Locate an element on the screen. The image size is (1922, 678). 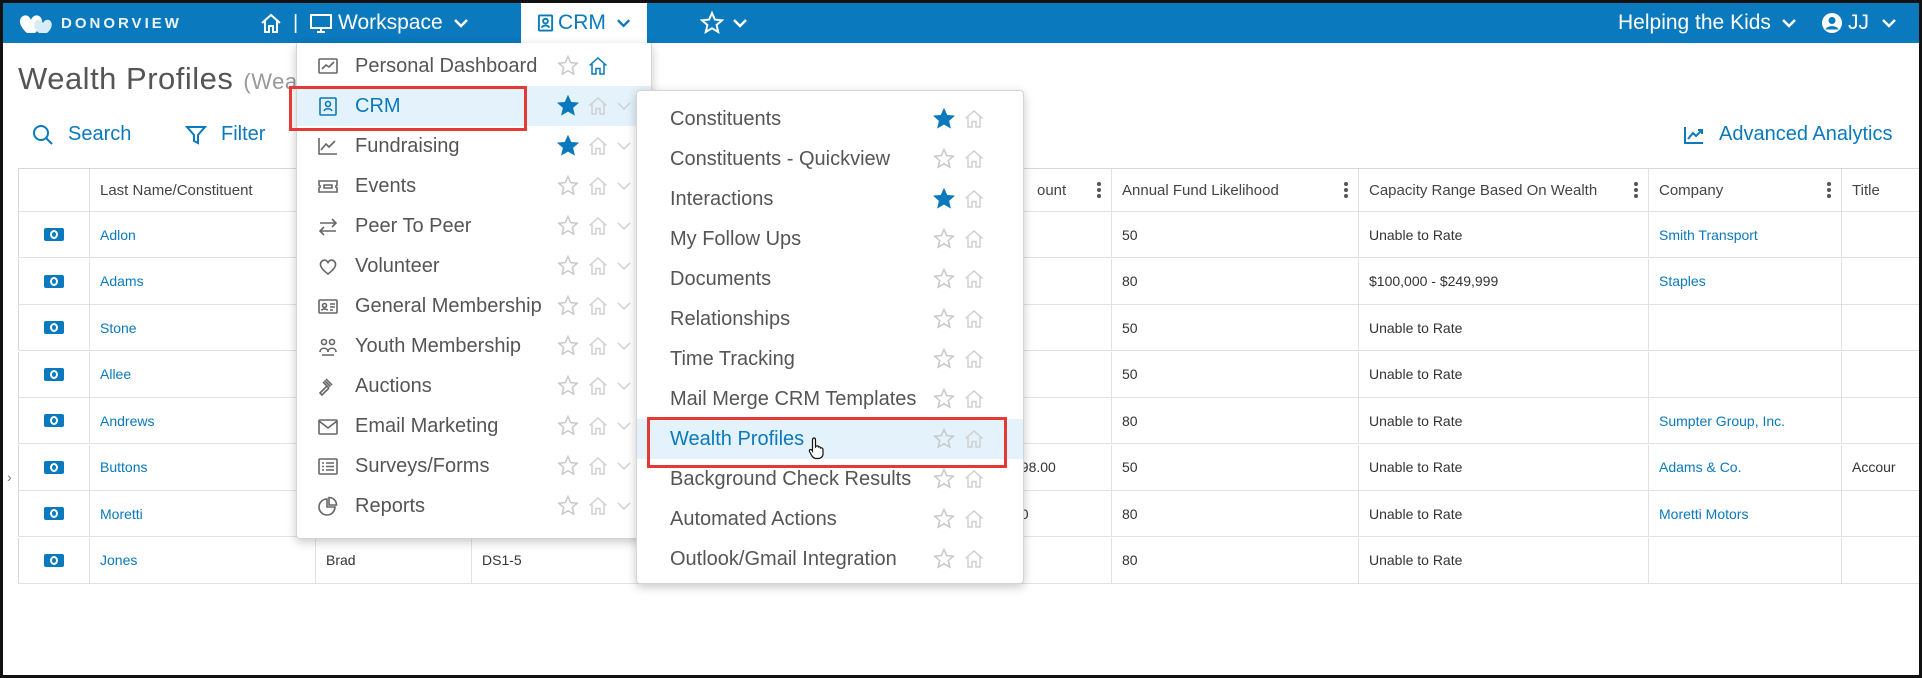
organization-menu: Helping the Kids is located at coordinates (1707, 23).